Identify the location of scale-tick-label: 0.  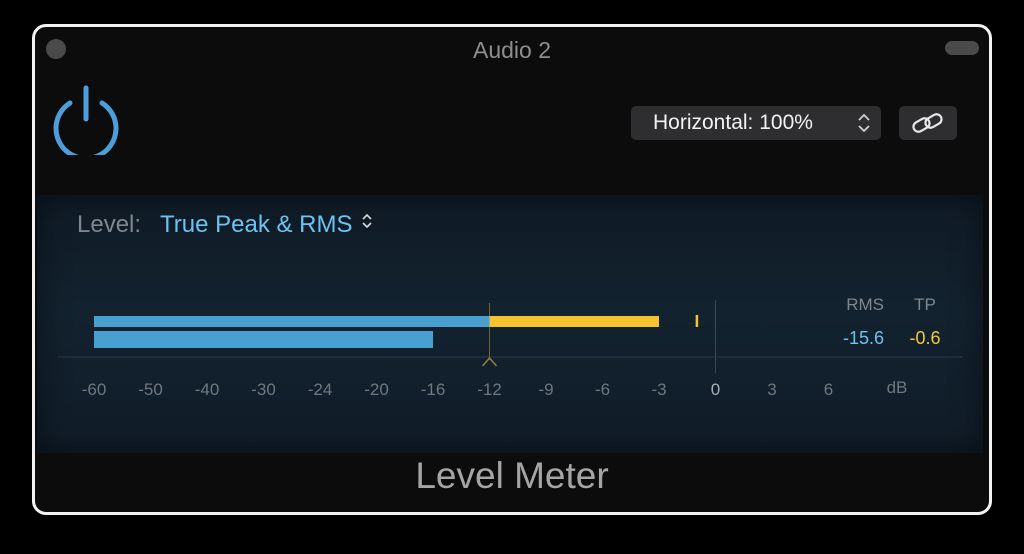
(715, 389).